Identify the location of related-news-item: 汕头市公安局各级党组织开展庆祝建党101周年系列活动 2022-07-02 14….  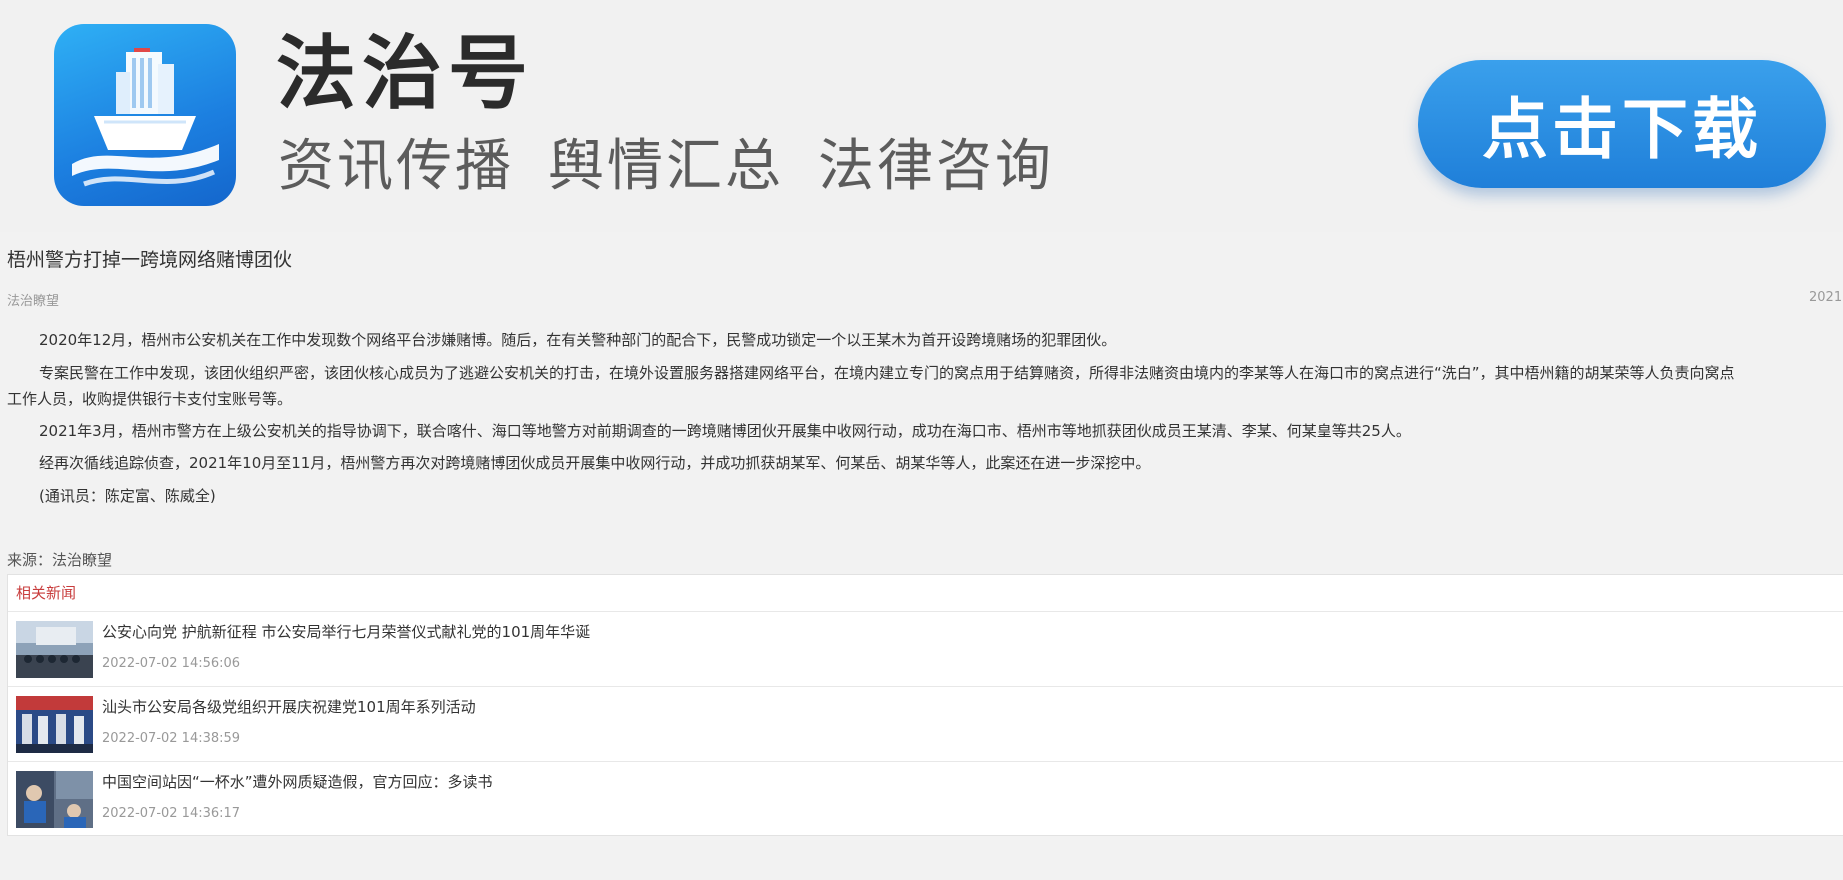
(925, 724).